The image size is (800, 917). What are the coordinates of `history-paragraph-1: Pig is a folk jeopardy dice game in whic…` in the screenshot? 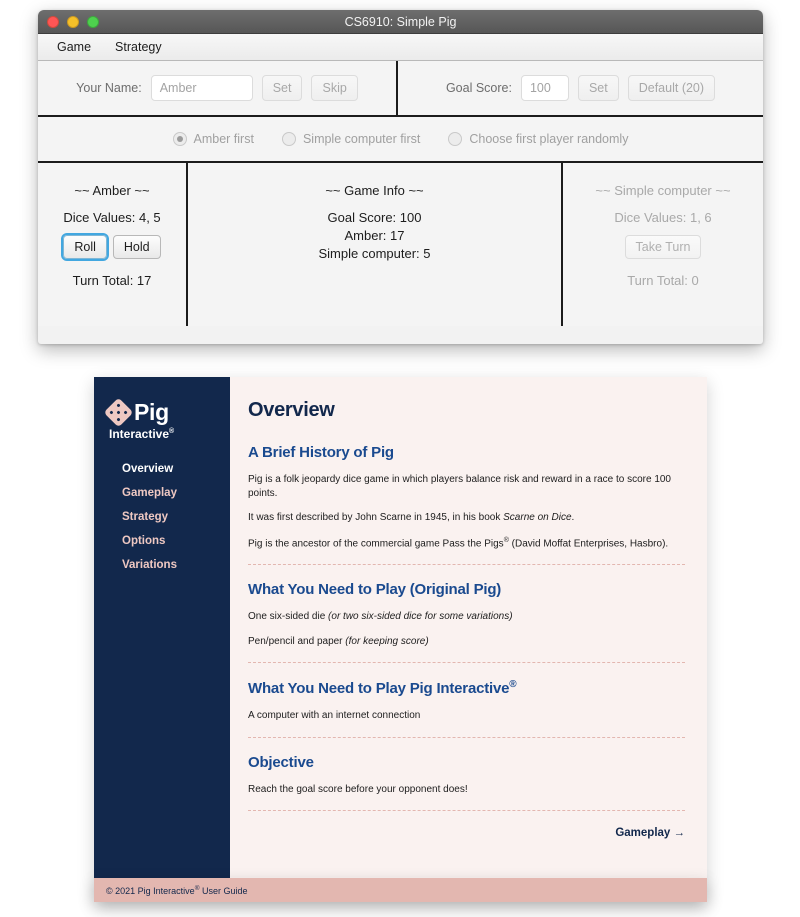 It's located at (459, 486).